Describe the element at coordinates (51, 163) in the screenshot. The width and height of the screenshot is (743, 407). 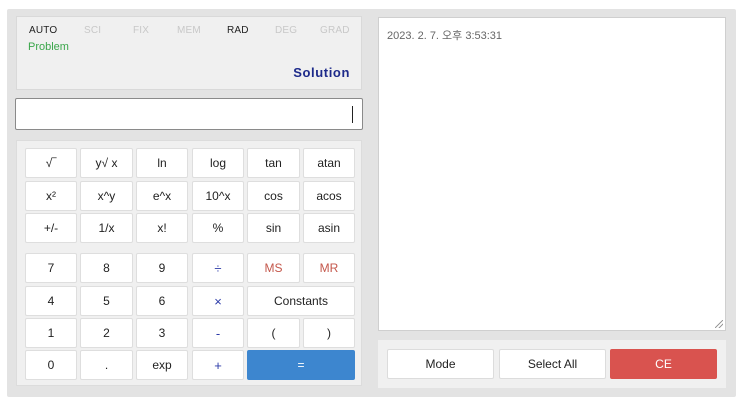
I see `sqrt-button: √‾` at that location.